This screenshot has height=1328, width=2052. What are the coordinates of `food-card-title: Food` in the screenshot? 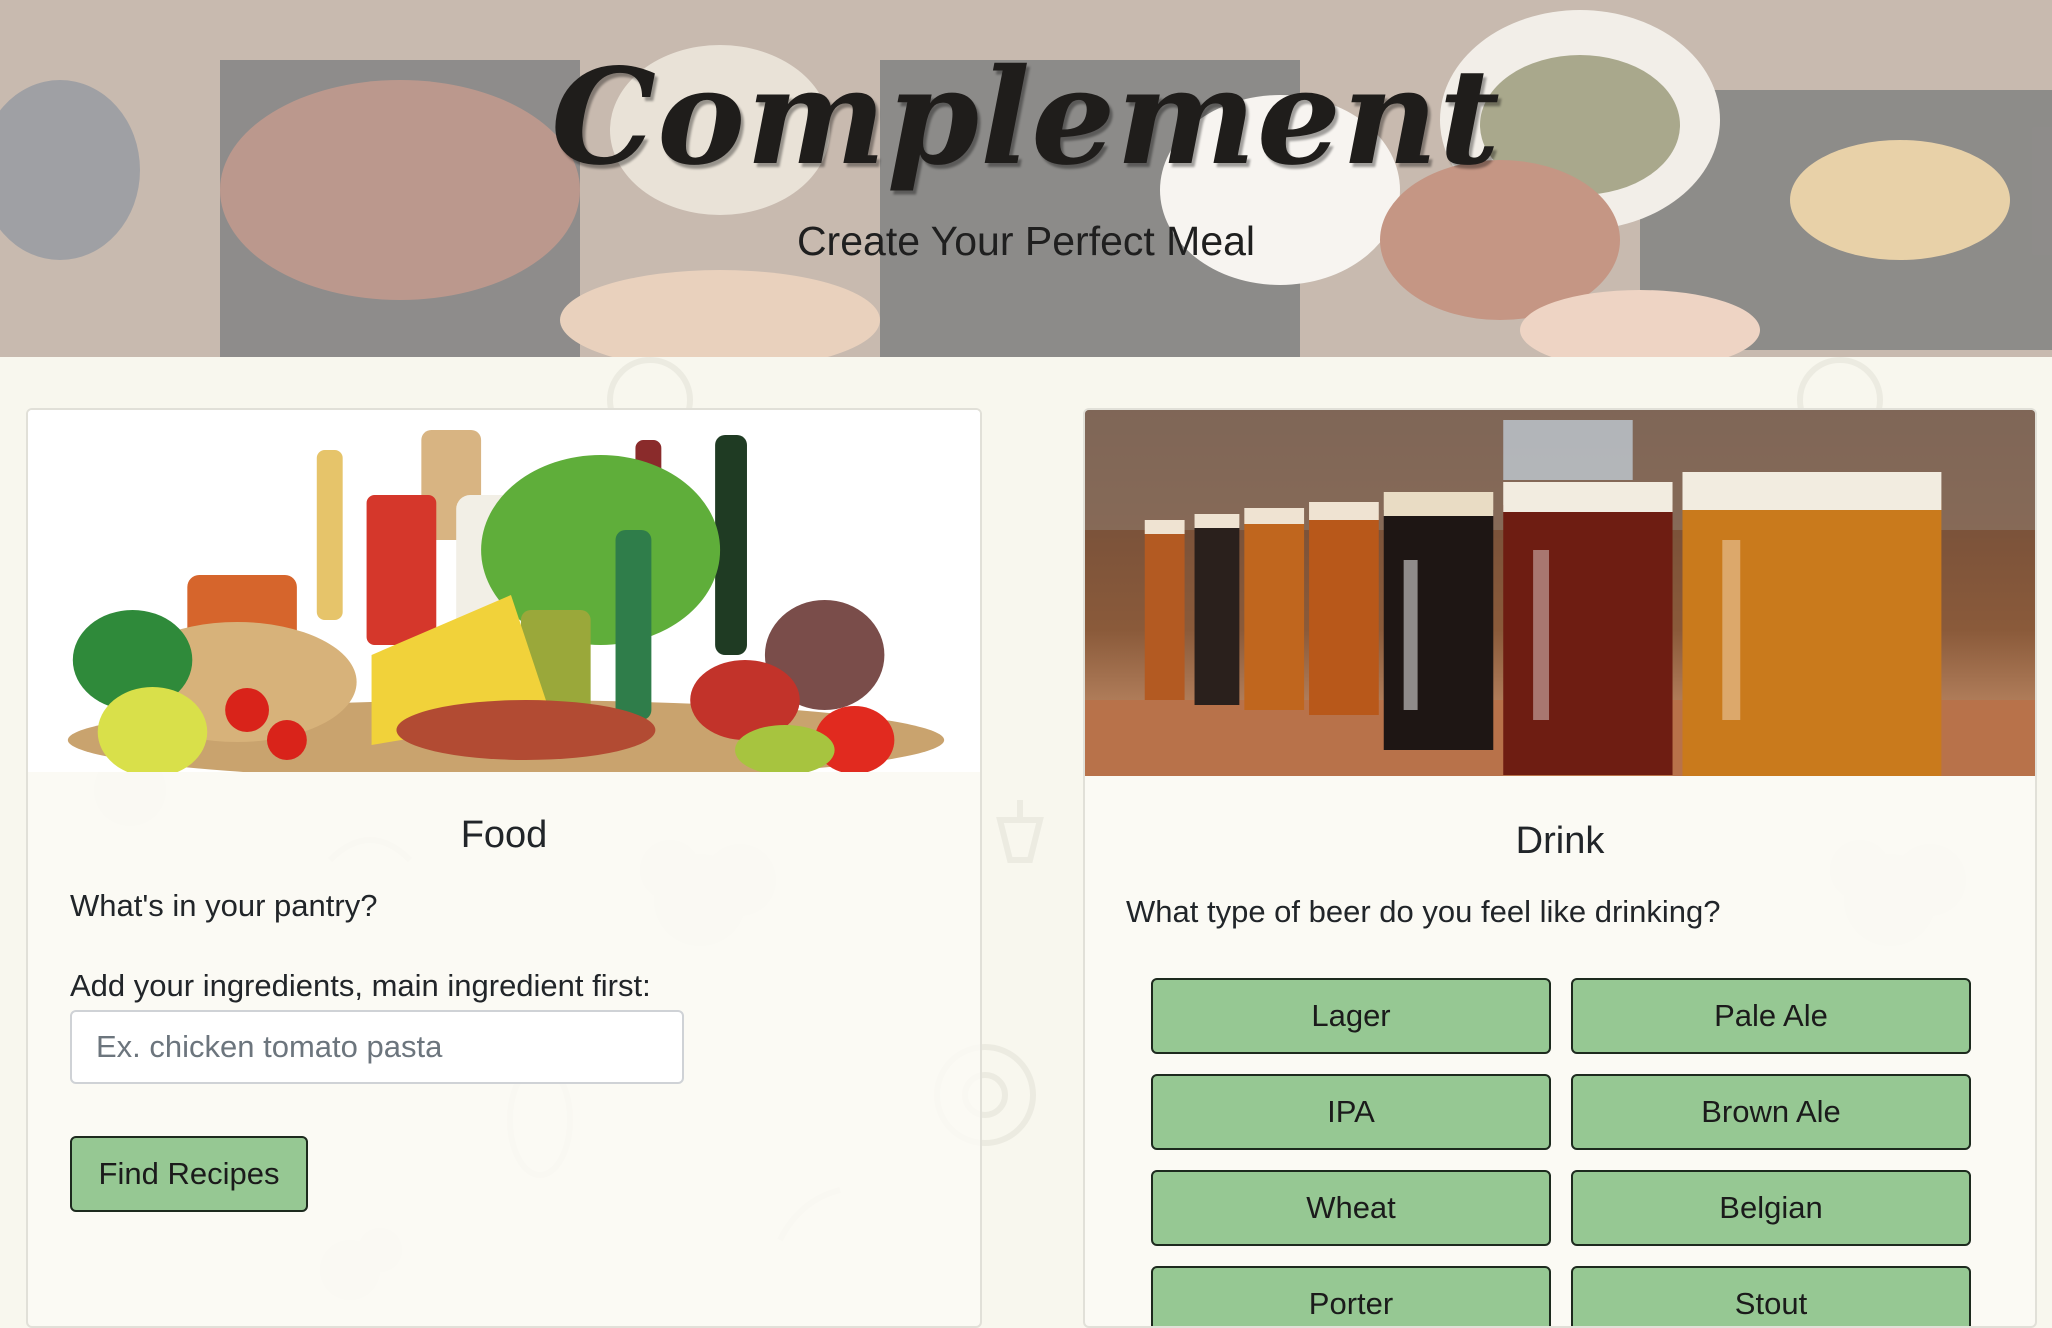 It's located at (504, 835).